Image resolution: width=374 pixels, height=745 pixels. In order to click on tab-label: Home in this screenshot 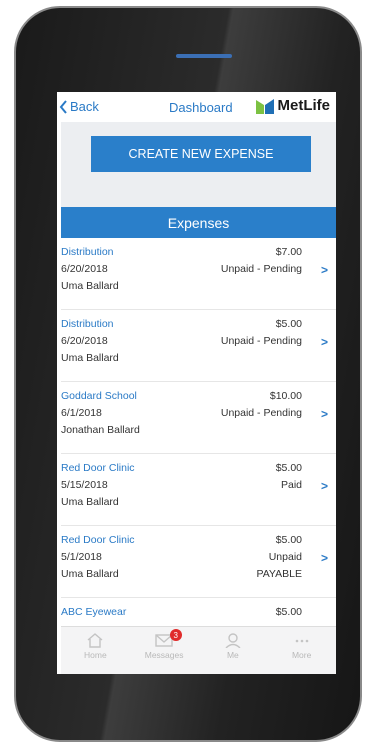, I will do `click(95, 655)`.